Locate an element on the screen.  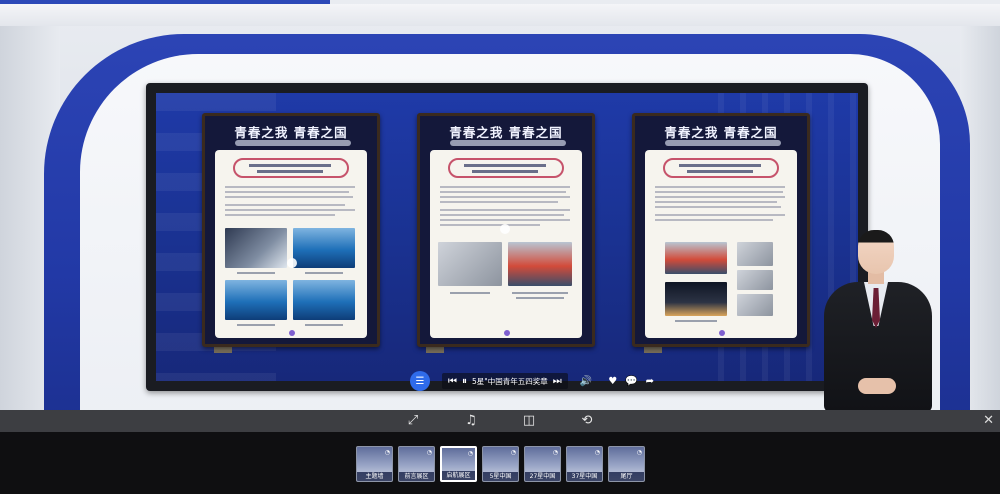
audio-track-pill: ⏮ ⏸ 5星"中国青年五四奖章 ⏭ is located at coordinates (505, 381).